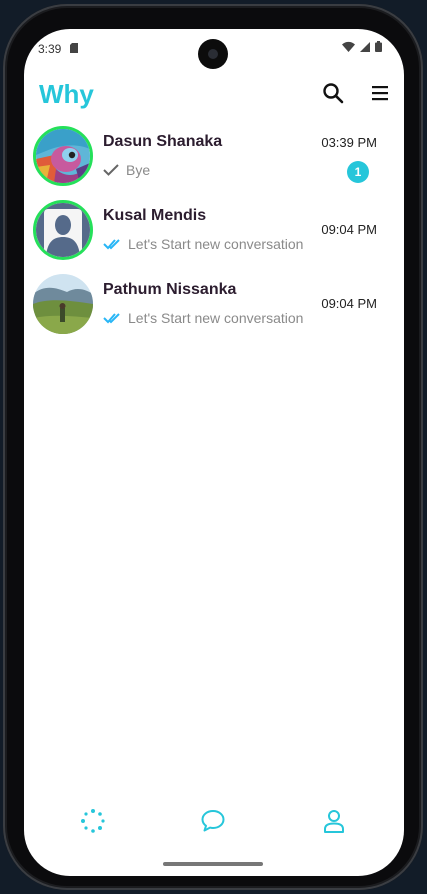 The height and width of the screenshot is (894, 427). What do you see at coordinates (163, 141) in the screenshot?
I see `chat-name: Dasun Shanaka` at bounding box center [163, 141].